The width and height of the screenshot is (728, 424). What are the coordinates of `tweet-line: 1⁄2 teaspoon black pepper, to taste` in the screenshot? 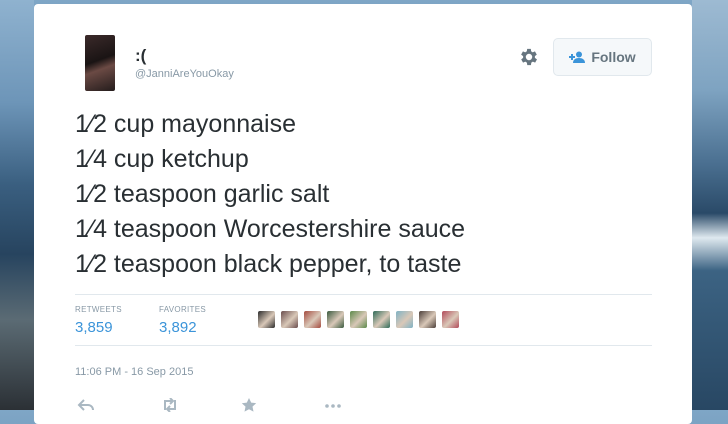 It's located at (268, 264).